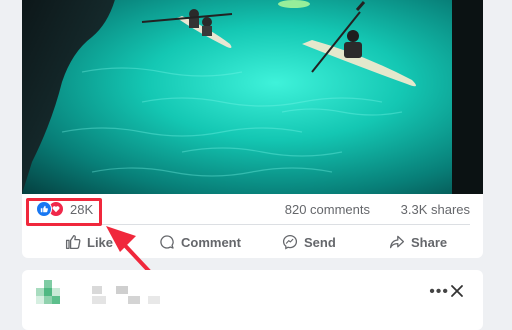 This screenshot has width=512, height=330. Describe the element at coordinates (320, 242) in the screenshot. I see `send-label: Send` at that location.